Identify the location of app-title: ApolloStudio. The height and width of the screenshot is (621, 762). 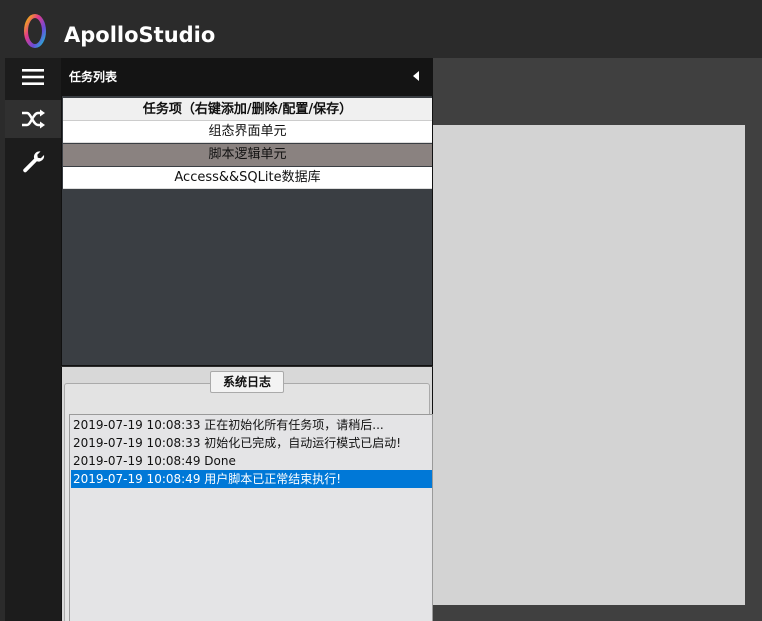
(140, 35).